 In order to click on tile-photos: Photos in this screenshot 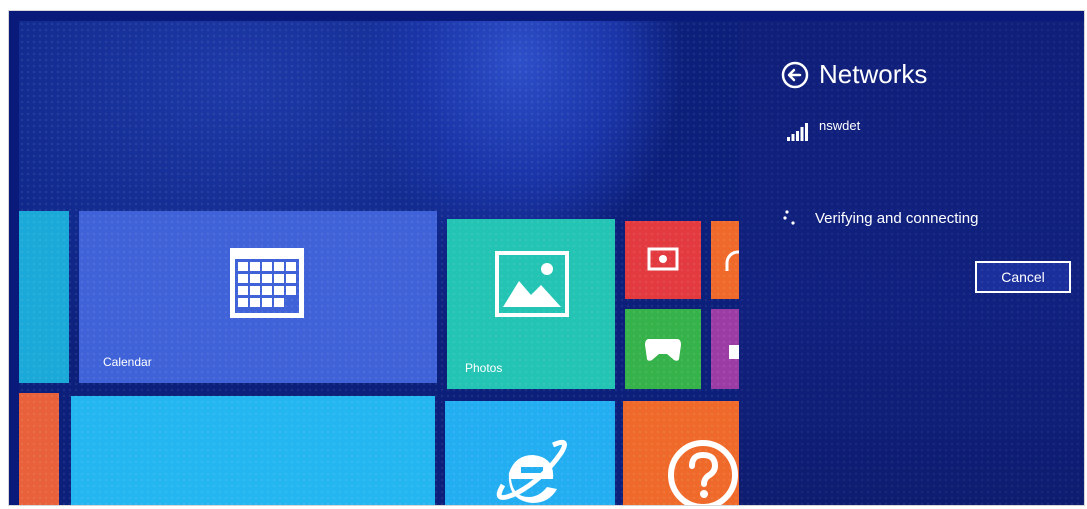, I will do `click(531, 304)`.